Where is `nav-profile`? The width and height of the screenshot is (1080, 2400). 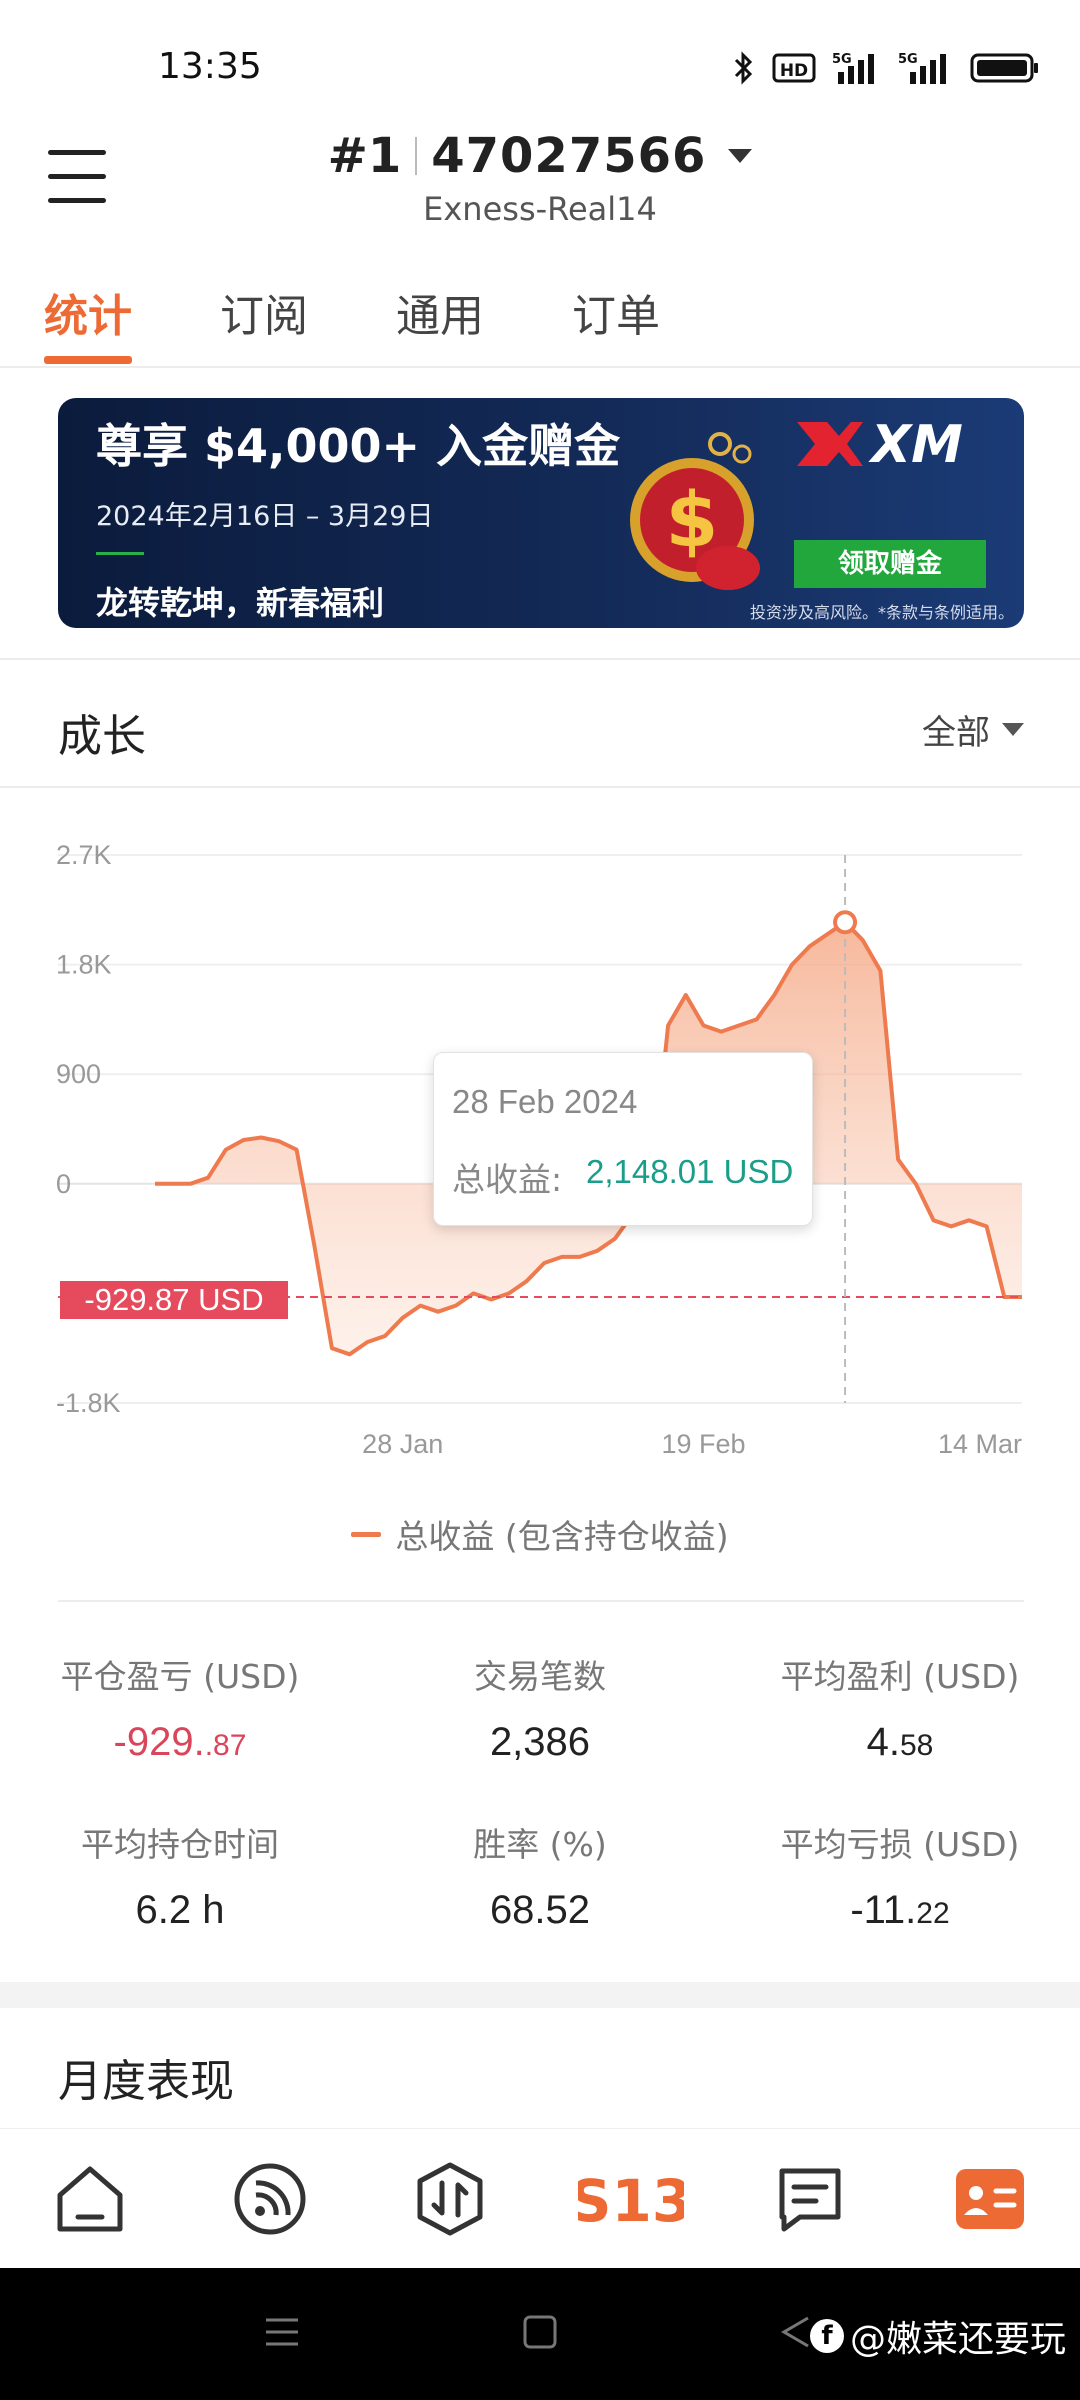
nav-profile is located at coordinates (990, 2199).